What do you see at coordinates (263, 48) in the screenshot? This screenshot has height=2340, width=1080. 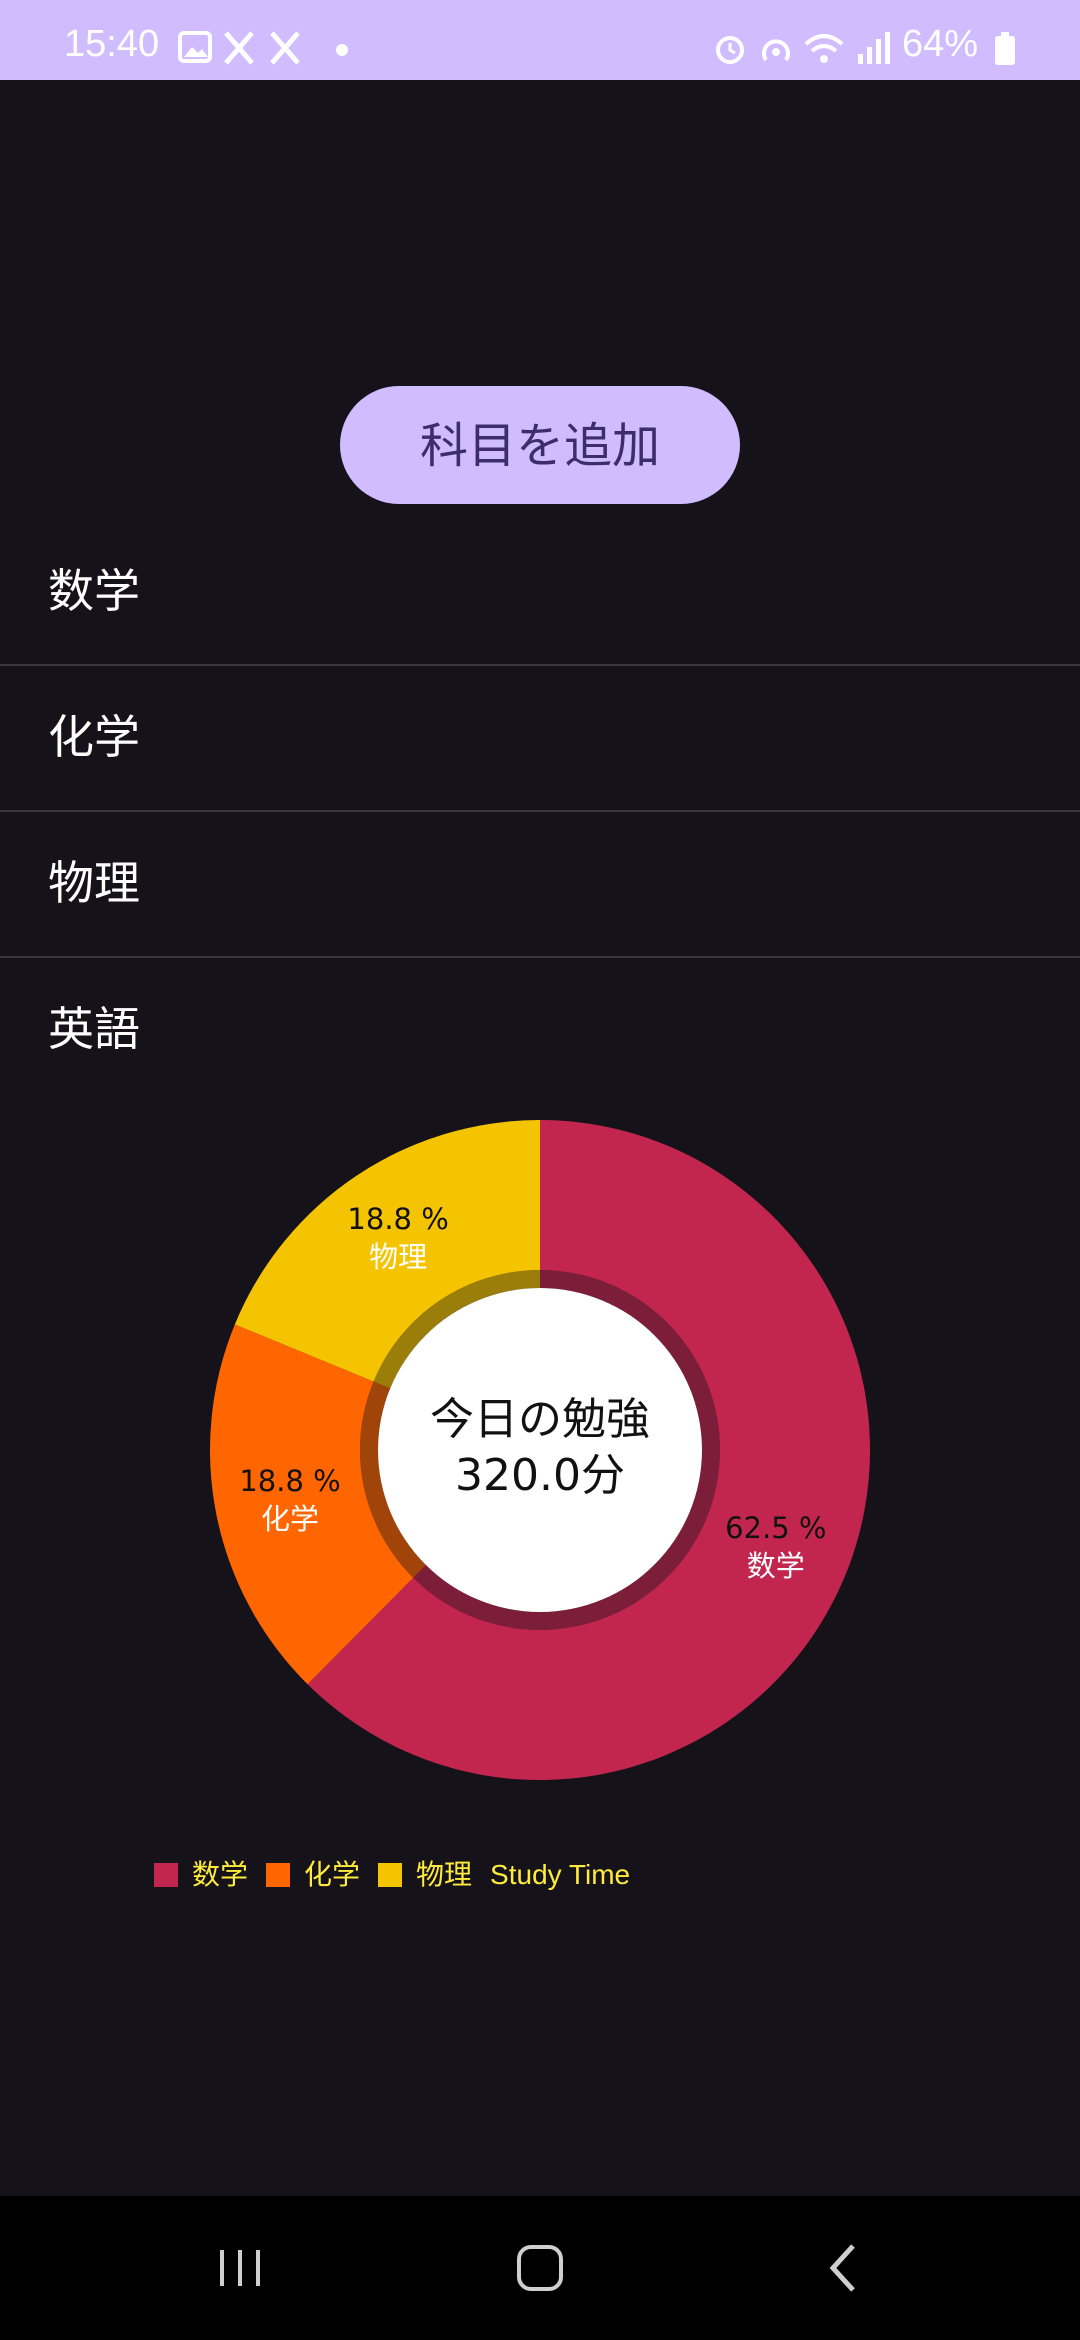 I see `status-left-icons` at bounding box center [263, 48].